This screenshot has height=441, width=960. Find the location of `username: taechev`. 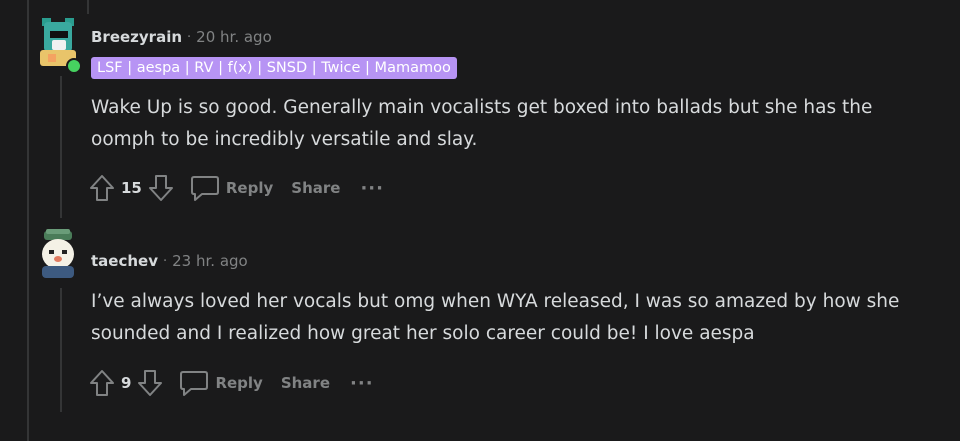

username: taechev is located at coordinates (124, 261).